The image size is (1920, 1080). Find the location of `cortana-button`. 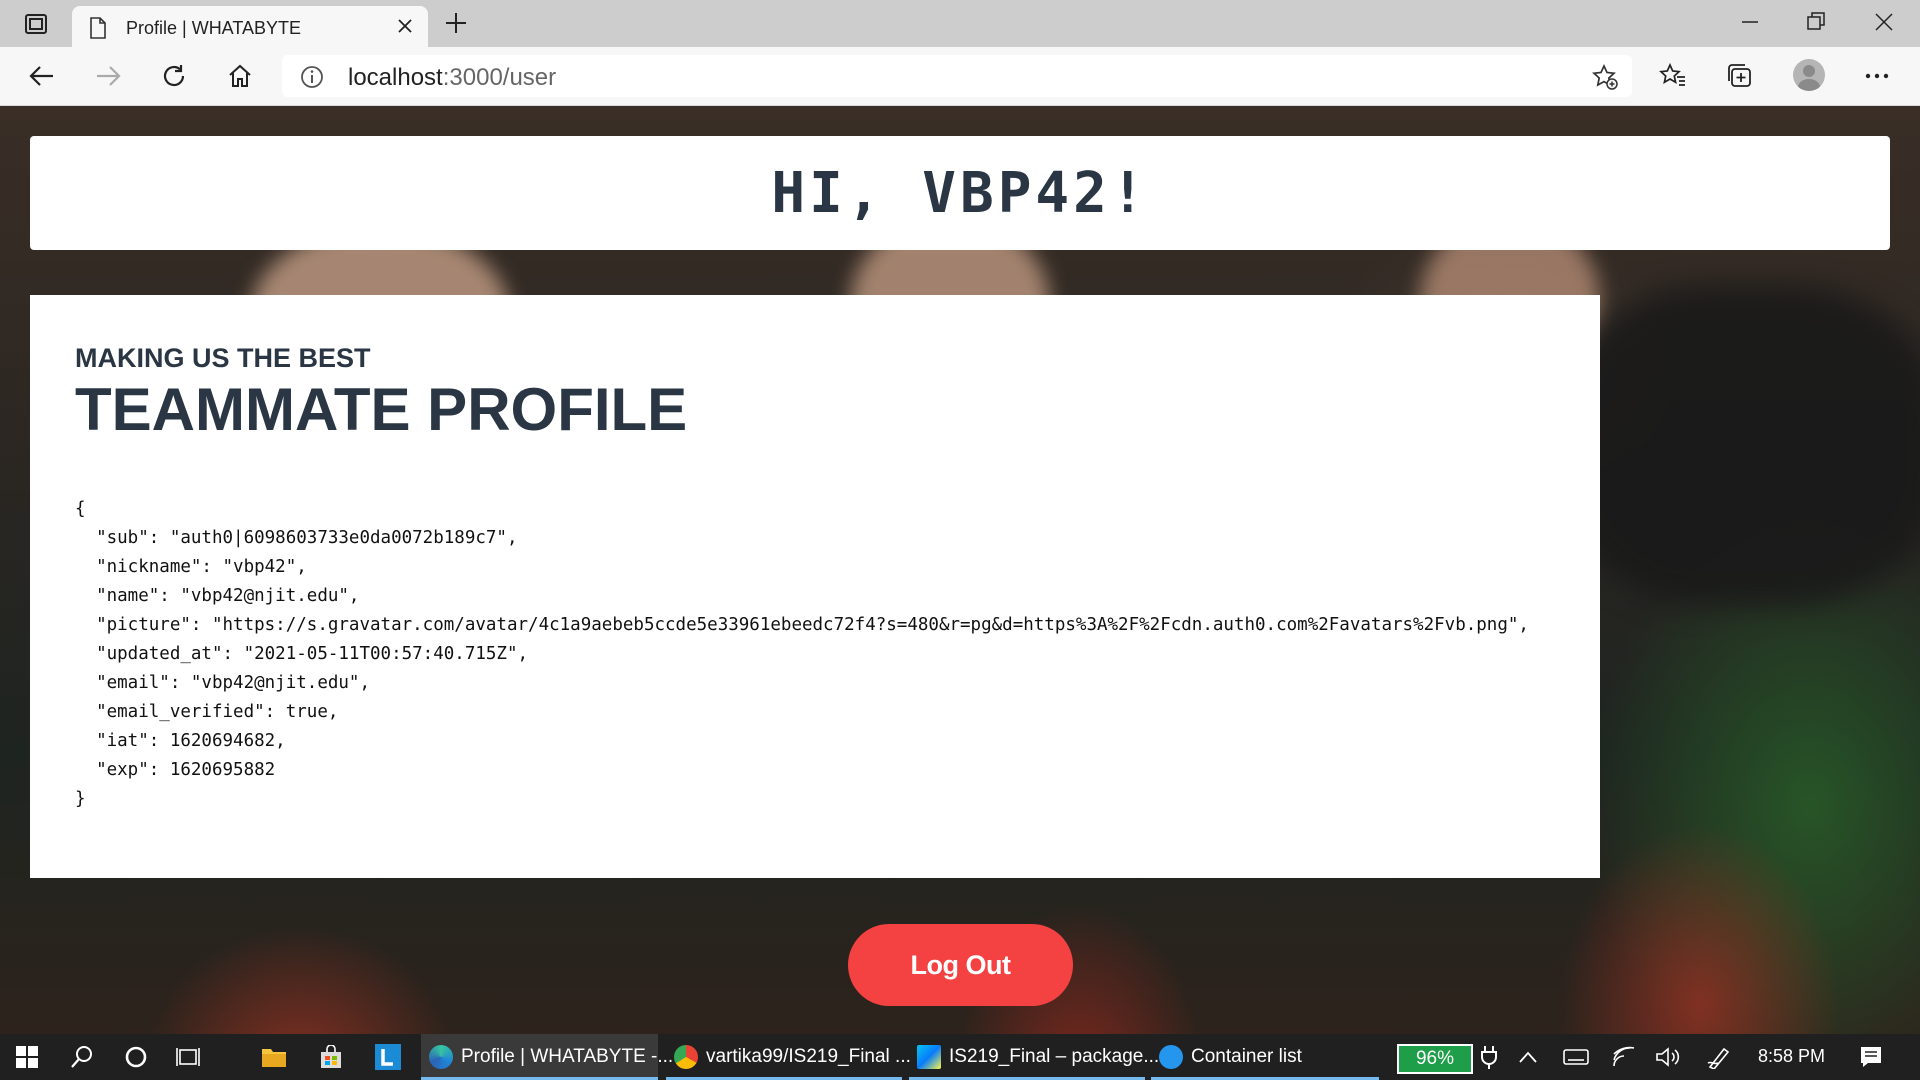

cortana-button is located at coordinates (136, 1057).